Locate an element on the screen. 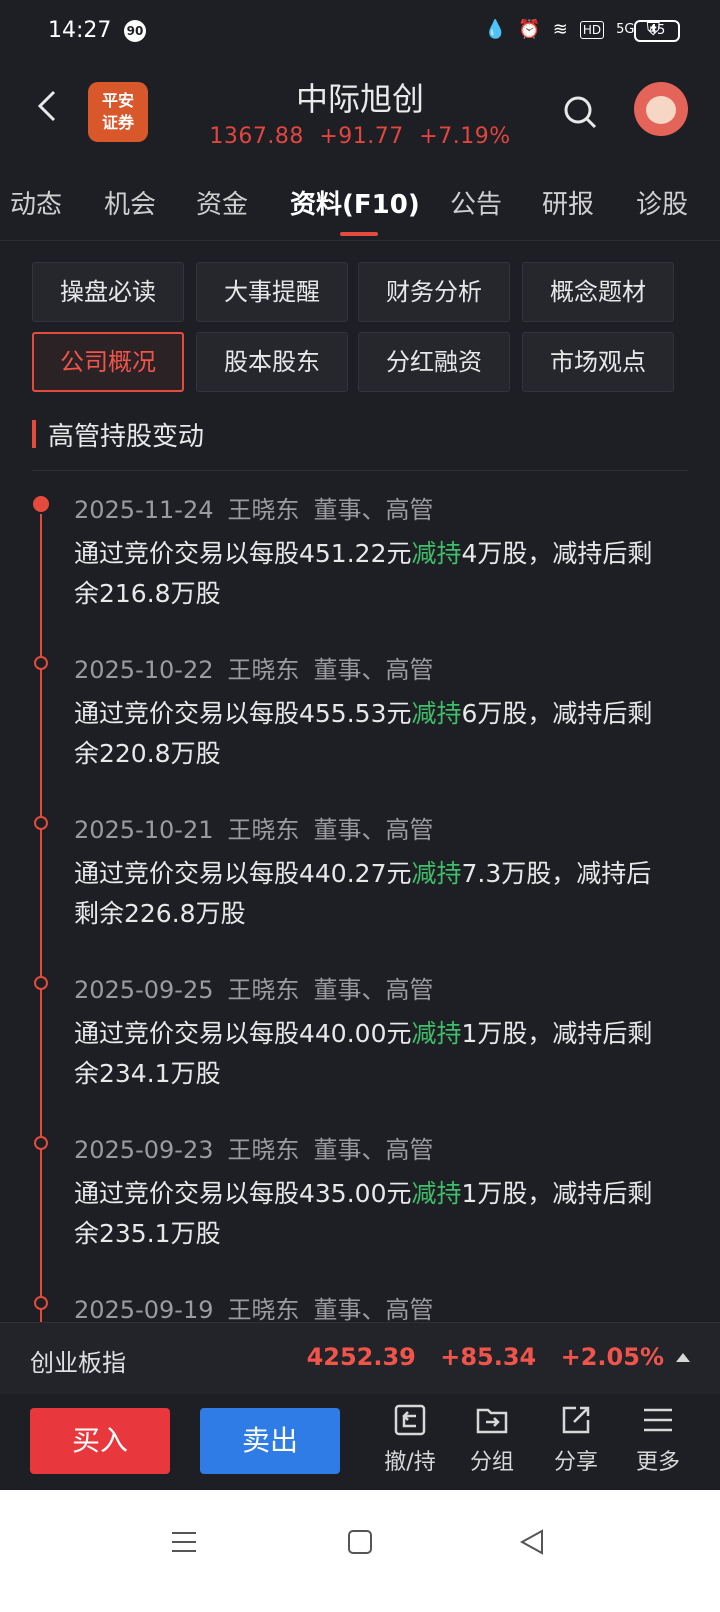 The width and height of the screenshot is (720, 1612). menu-company-profile: 公司概况 is located at coordinates (108, 362).